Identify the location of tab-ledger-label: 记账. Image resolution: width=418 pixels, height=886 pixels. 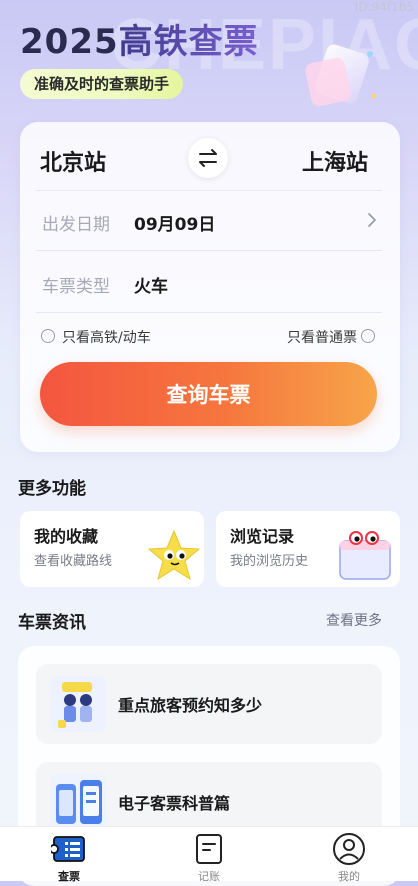
(209, 876).